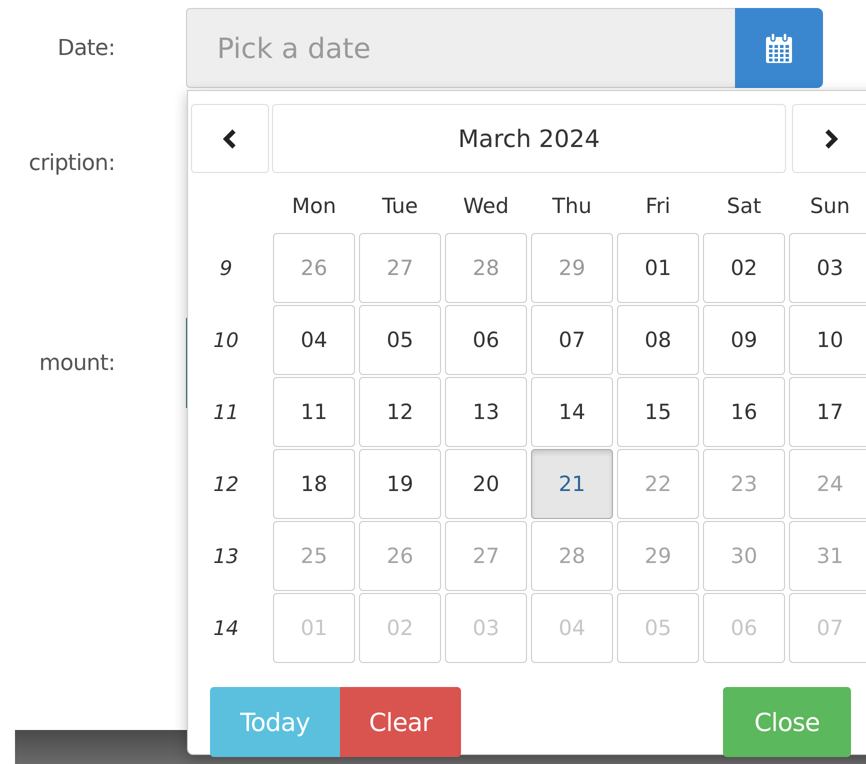 The height and width of the screenshot is (764, 866). Describe the element at coordinates (400, 722) in the screenshot. I see `clear-button: Clear` at that location.